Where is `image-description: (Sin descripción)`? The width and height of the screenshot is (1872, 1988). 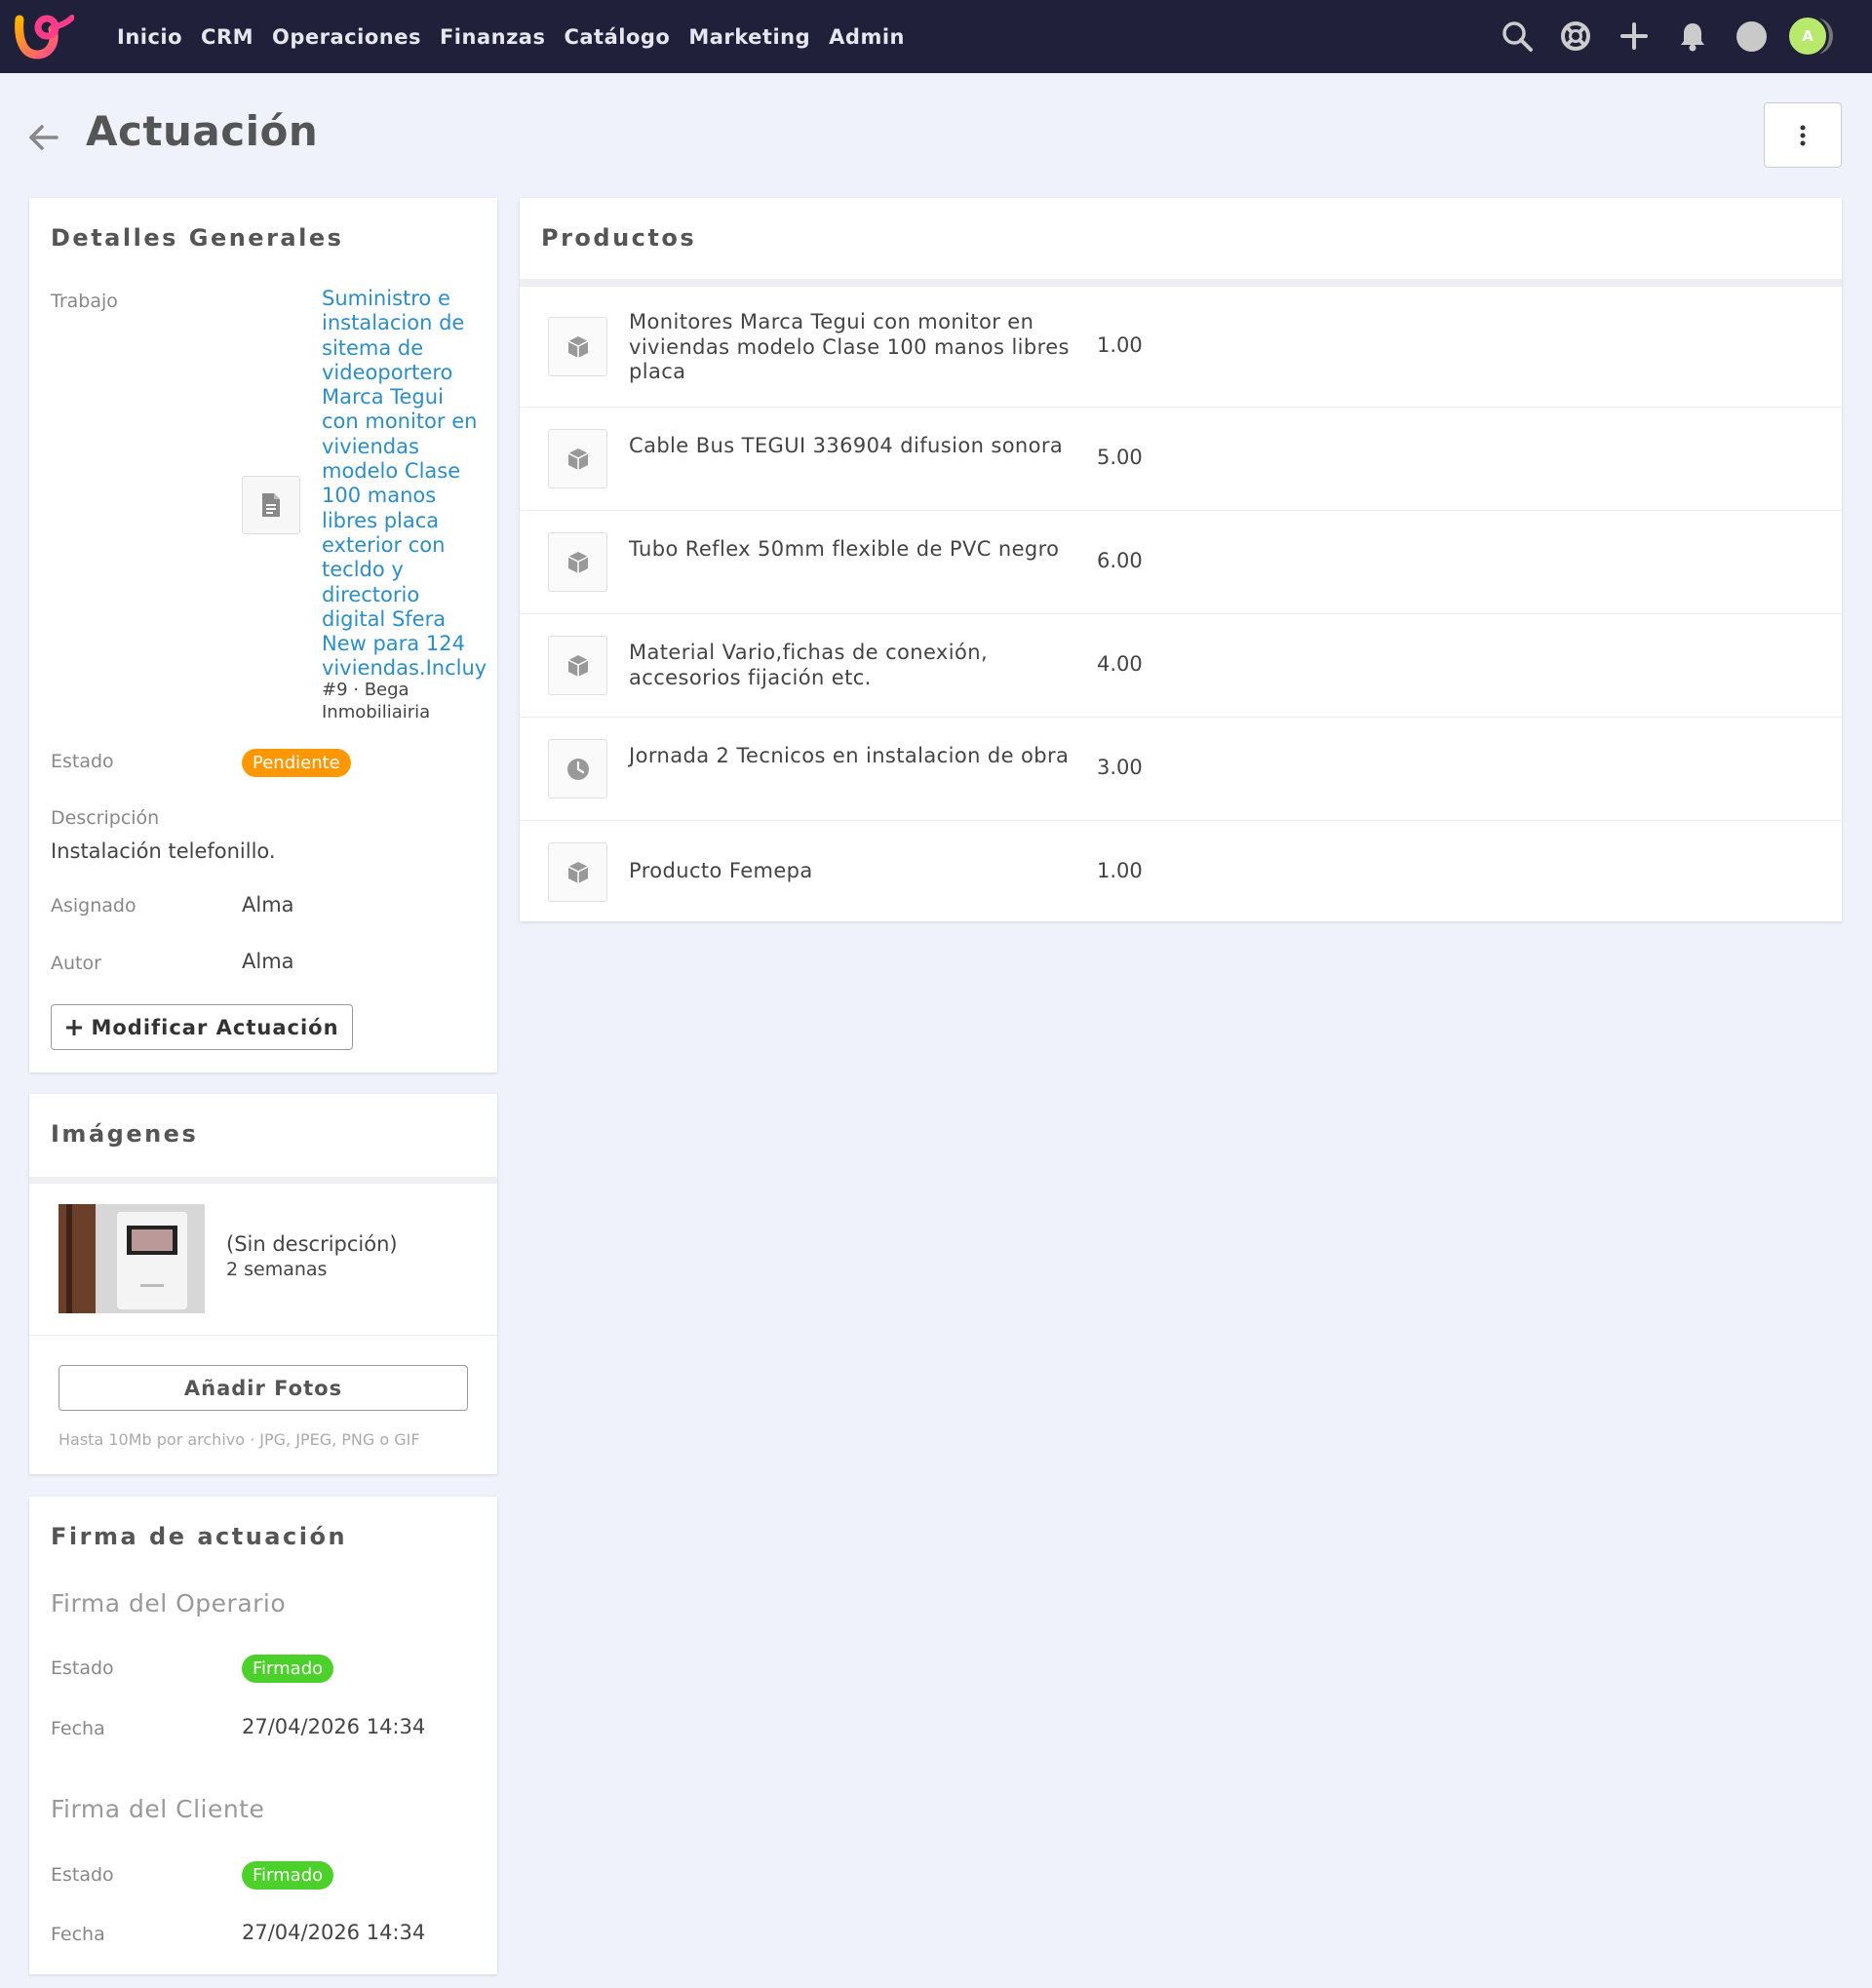 image-description: (Sin descripción) is located at coordinates (312, 1244).